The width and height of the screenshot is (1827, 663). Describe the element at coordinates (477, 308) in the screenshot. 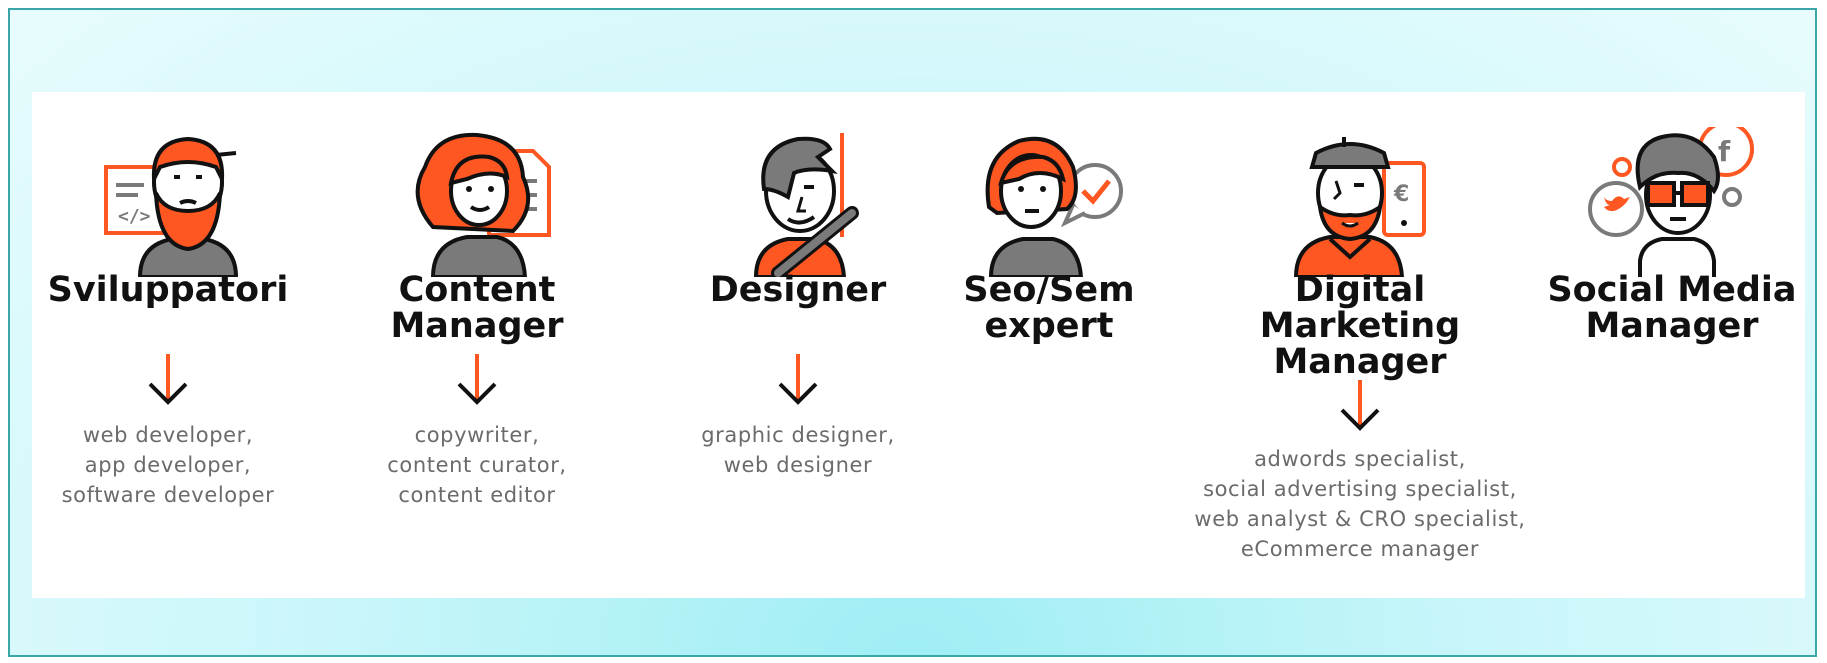

I see `profile-title: Content Manager` at that location.